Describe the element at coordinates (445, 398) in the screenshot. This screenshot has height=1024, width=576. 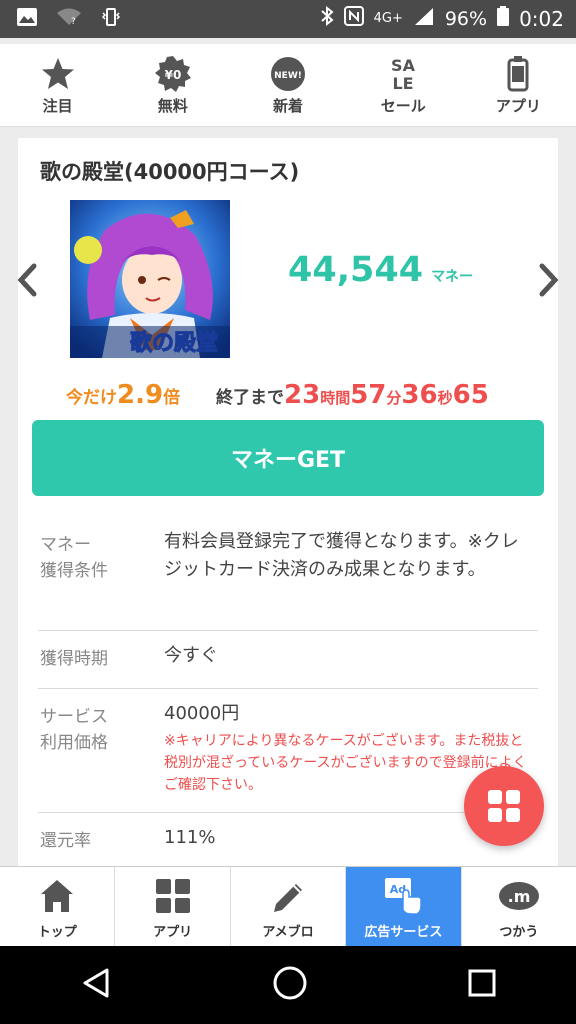
I see `timer-seconds-unit: 秒` at that location.